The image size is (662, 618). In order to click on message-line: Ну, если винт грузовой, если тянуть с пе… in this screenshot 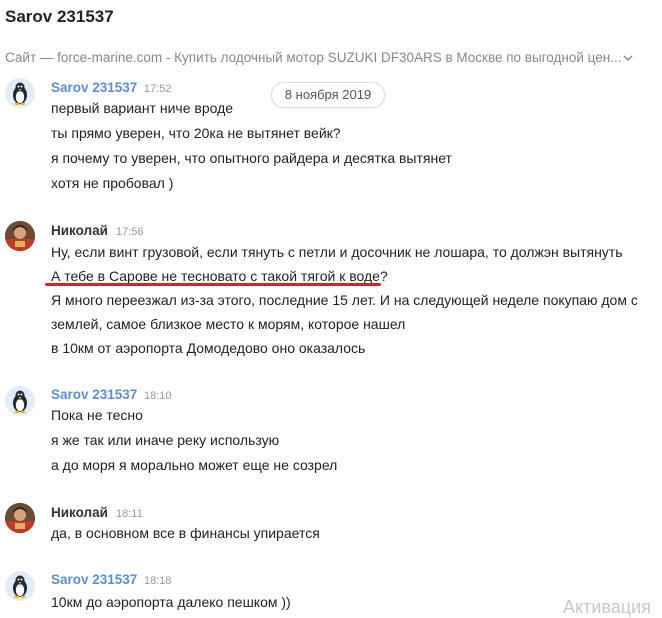, I will do `click(337, 252)`.